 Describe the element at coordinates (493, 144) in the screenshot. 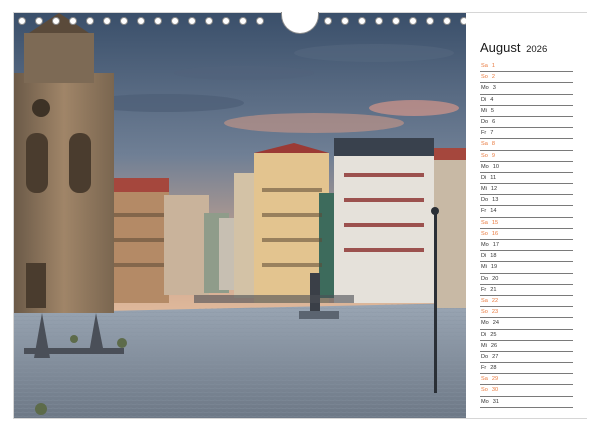

I see `day-number: 8` at that location.